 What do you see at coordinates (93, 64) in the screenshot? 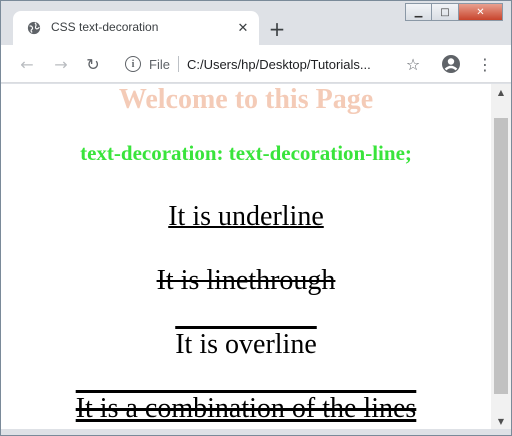
I see `reload-icon: ↻` at bounding box center [93, 64].